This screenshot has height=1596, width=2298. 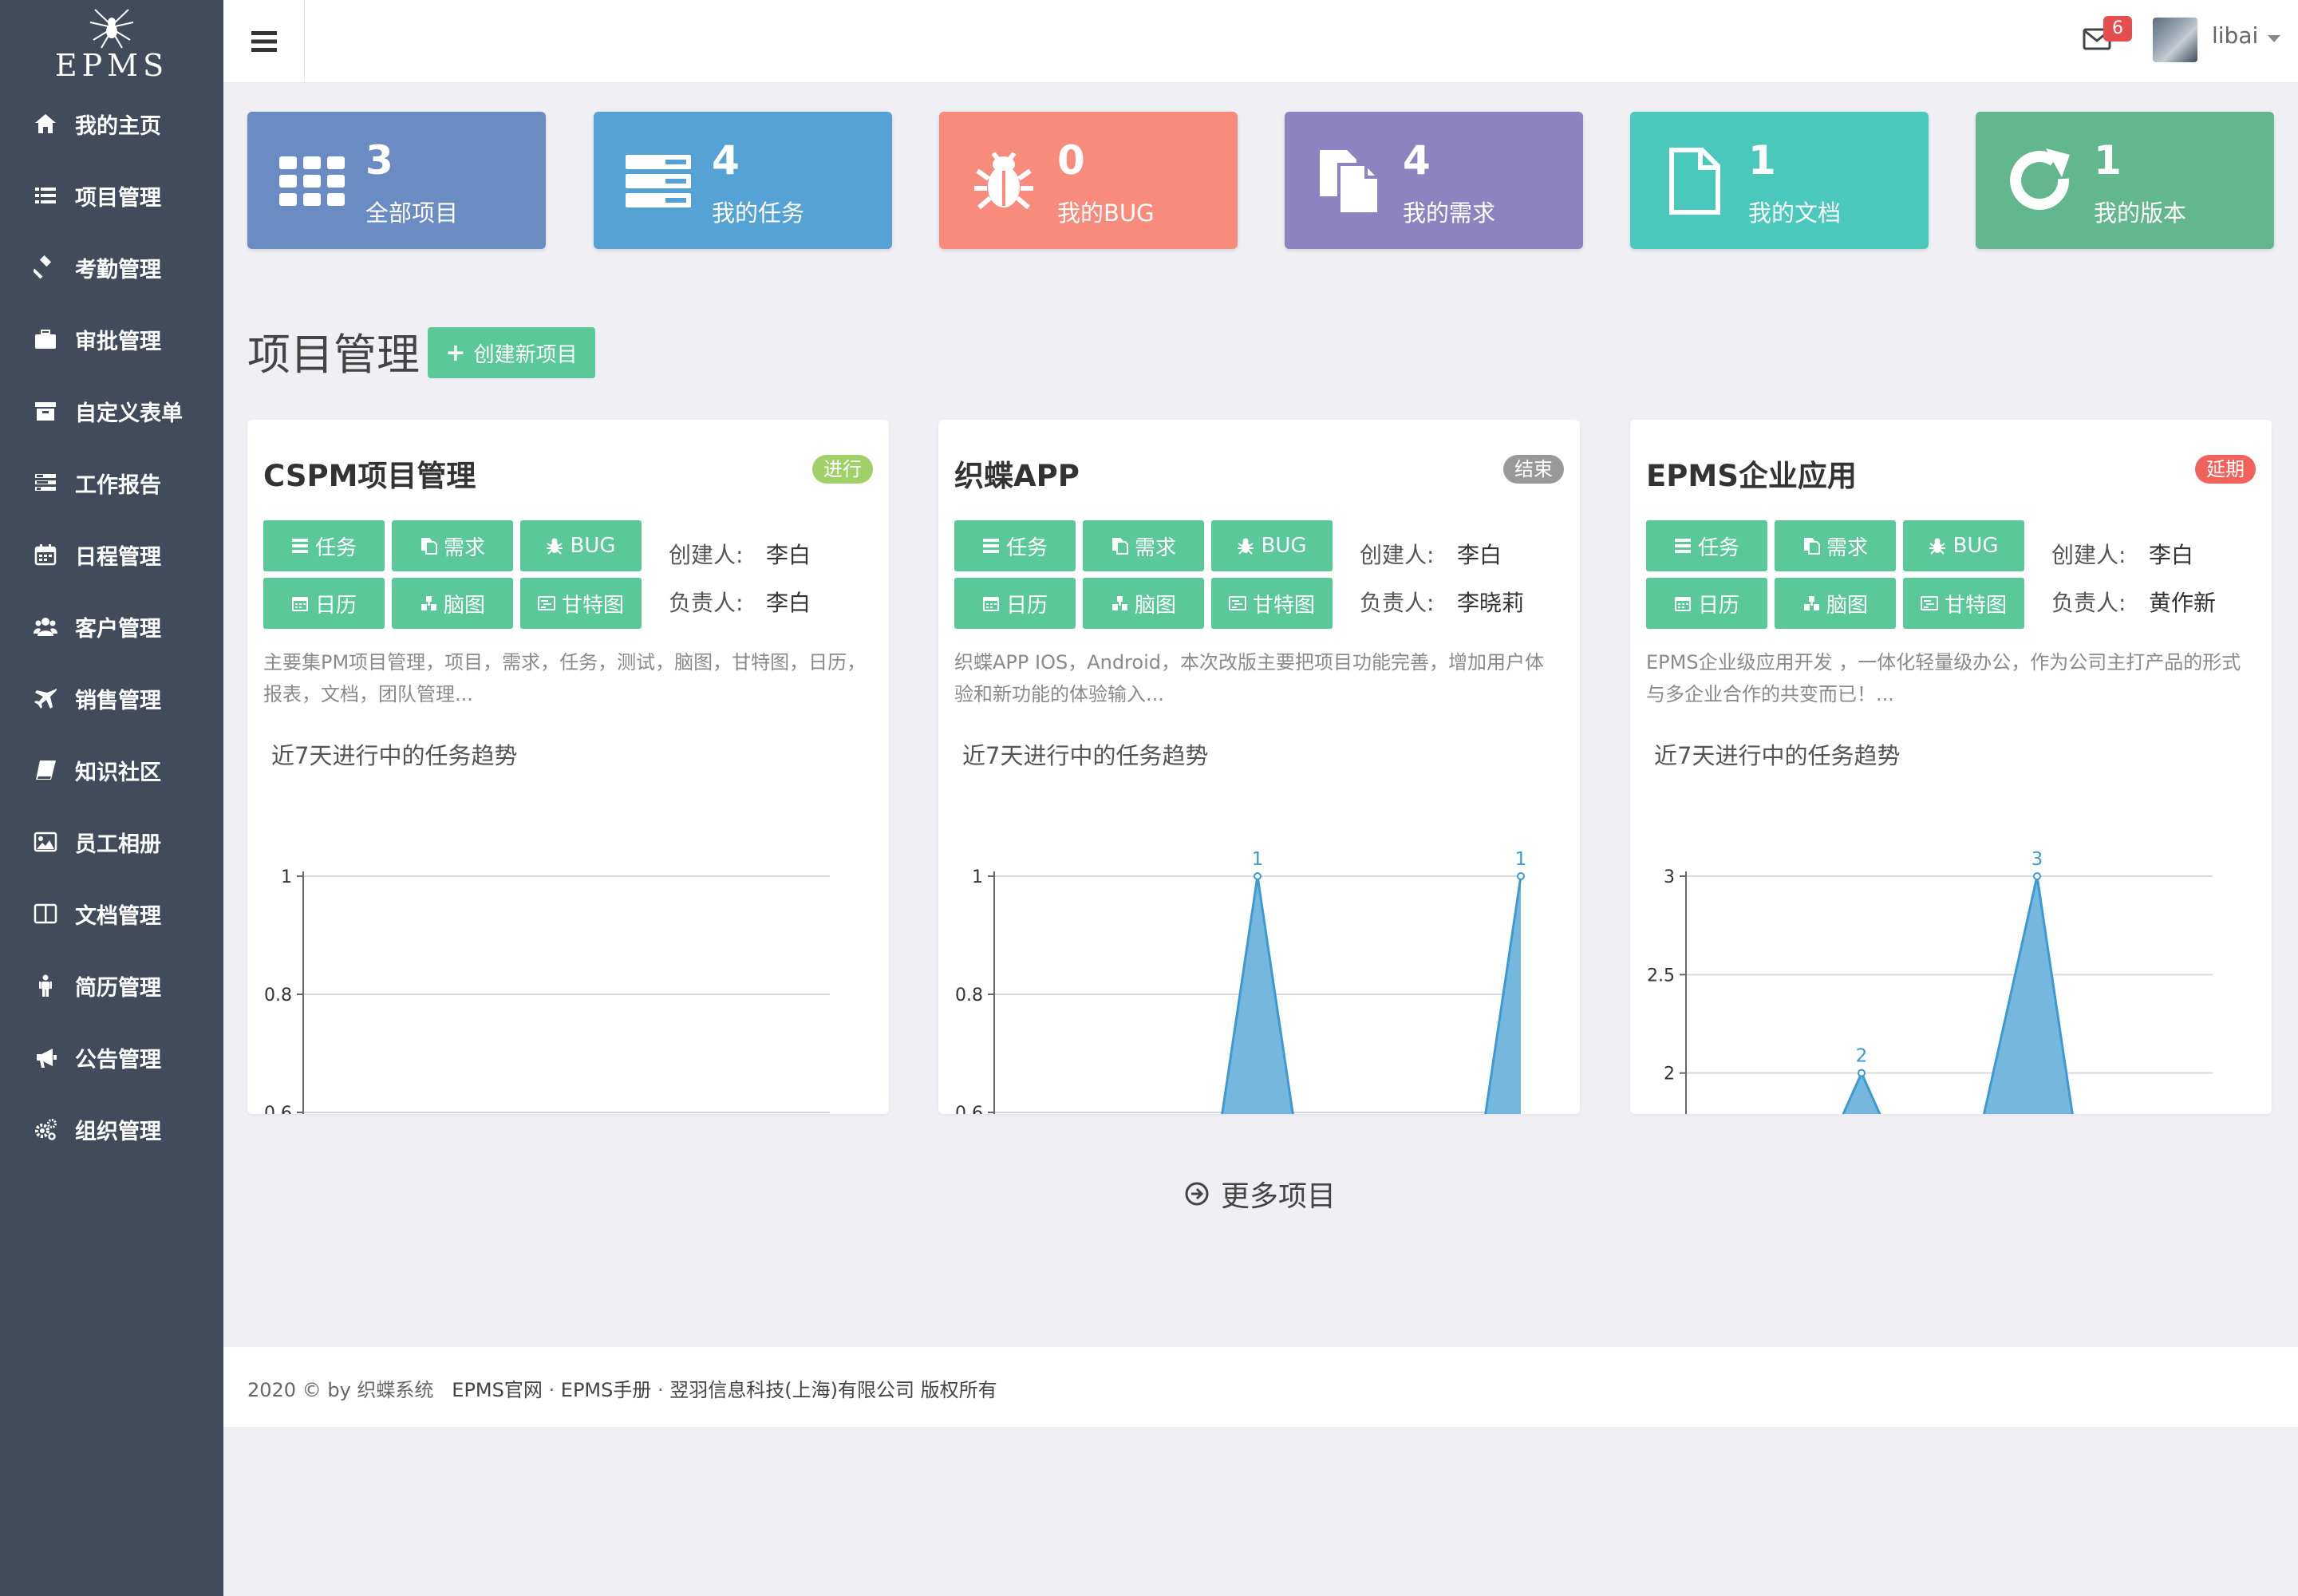 I want to click on button-label: 需求, so click(x=1847, y=547).